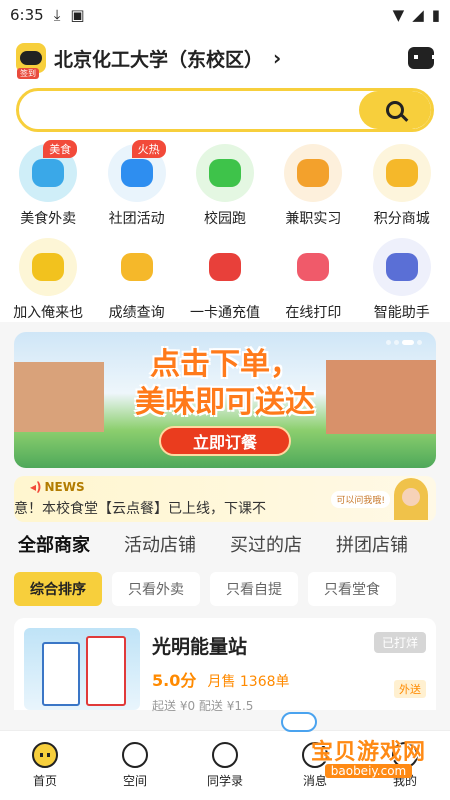 Image resolution: width=450 pixels, height=800 pixels. I want to click on smart-assistant-icon, so click(401, 267).